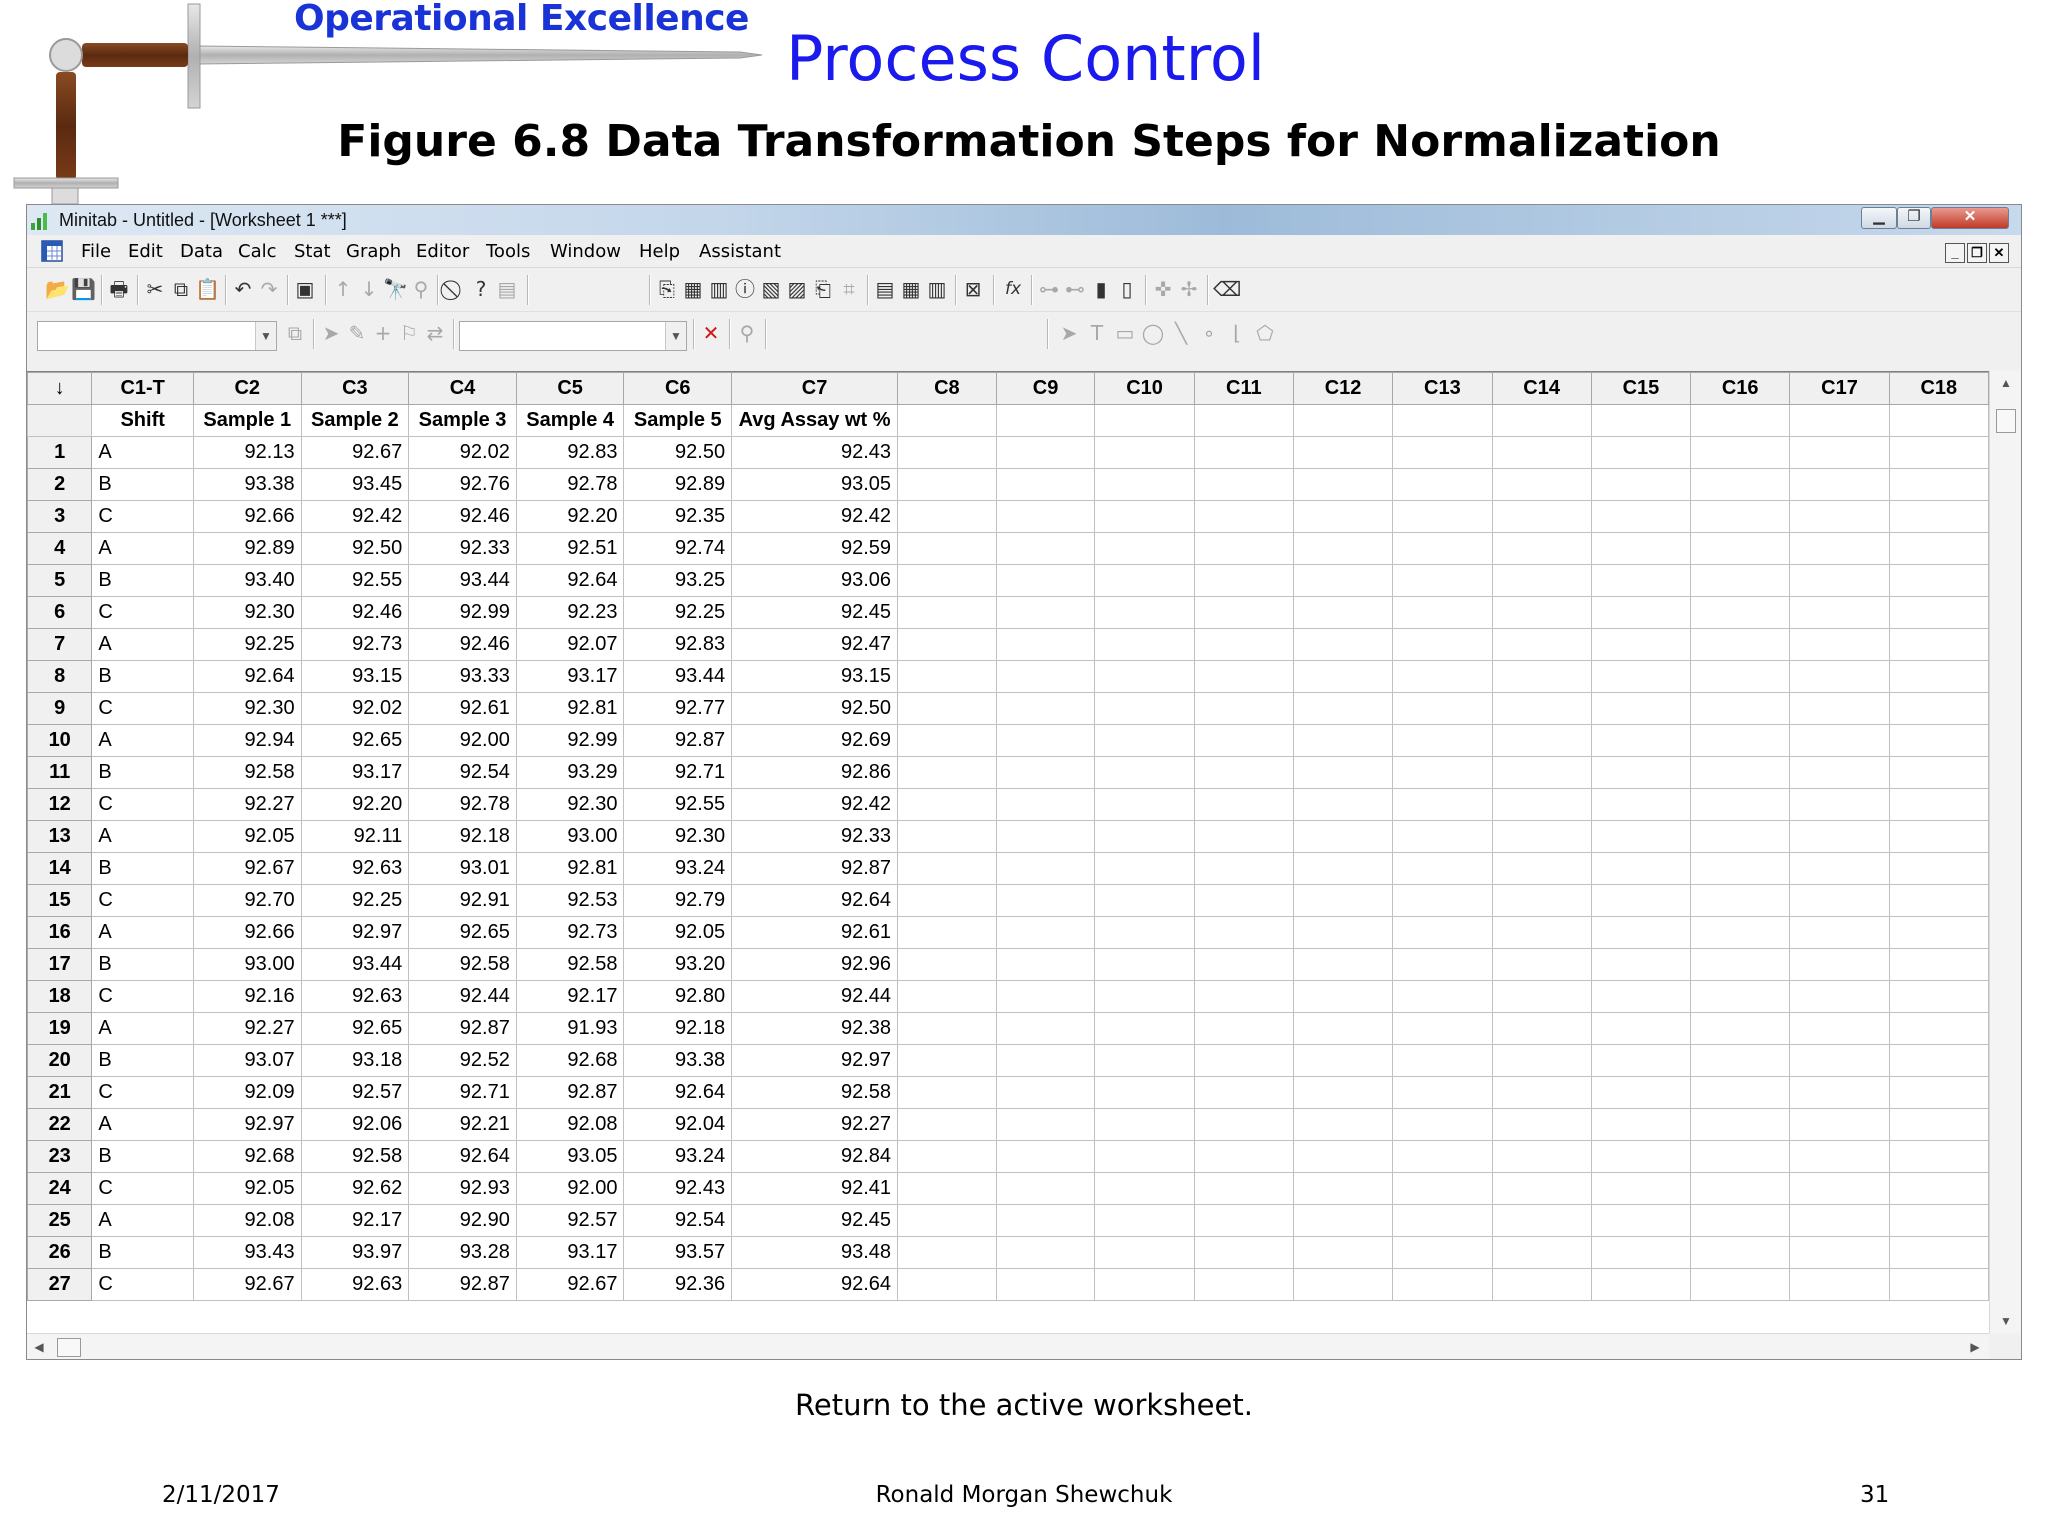  I want to click on value-cell: 91.93, so click(570, 1028).